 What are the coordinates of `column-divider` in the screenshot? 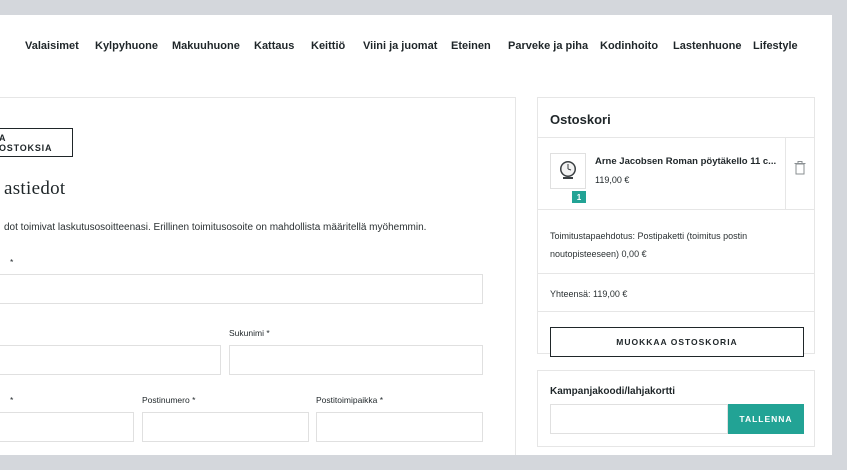 It's located at (515, 276).